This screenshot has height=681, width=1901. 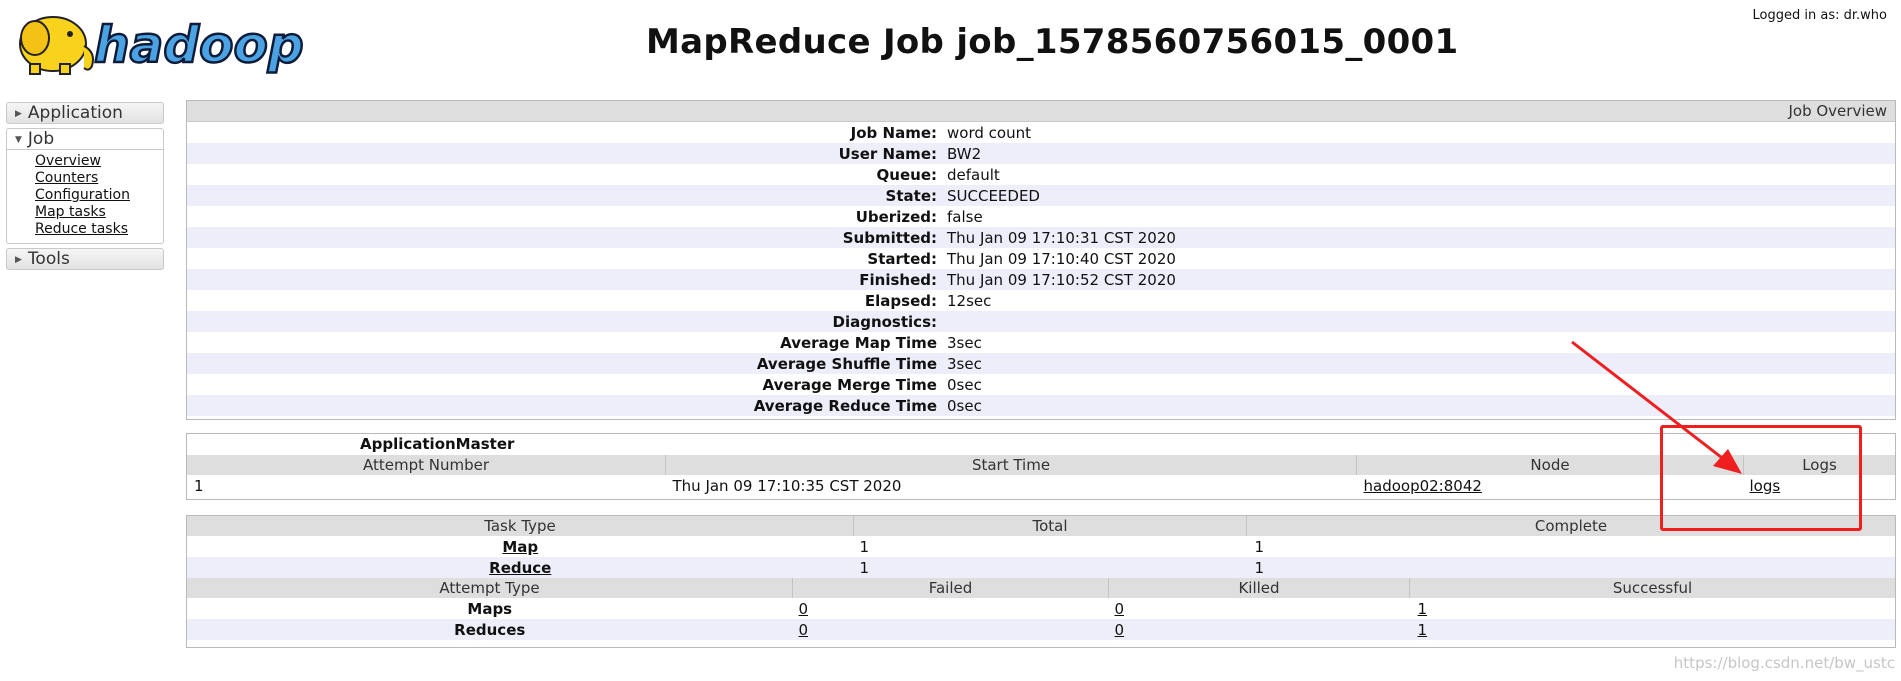 I want to click on overview-key: Average Map Time, so click(x=567, y=342).